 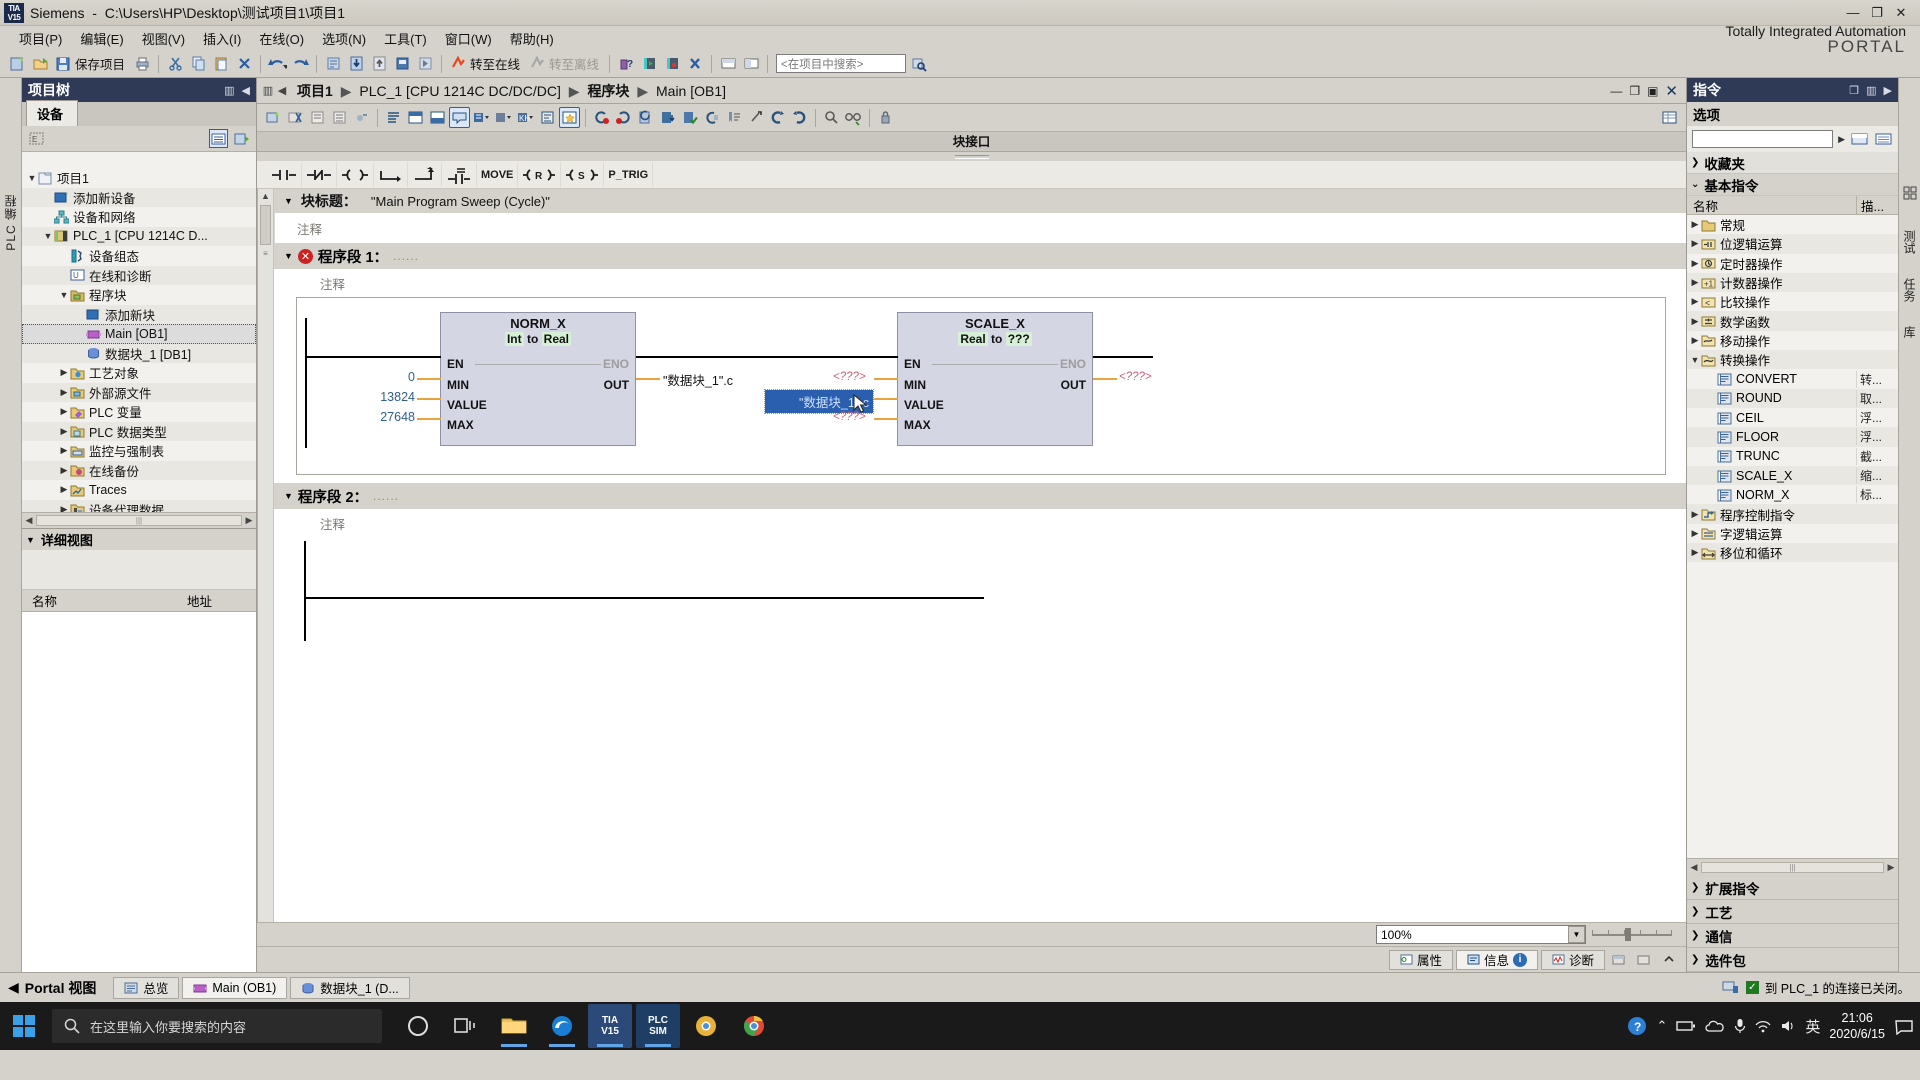 What do you see at coordinates (139, 197) in the screenshot?
I see `tree-item-1: 添加新设备` at bounding box center [139, 197].